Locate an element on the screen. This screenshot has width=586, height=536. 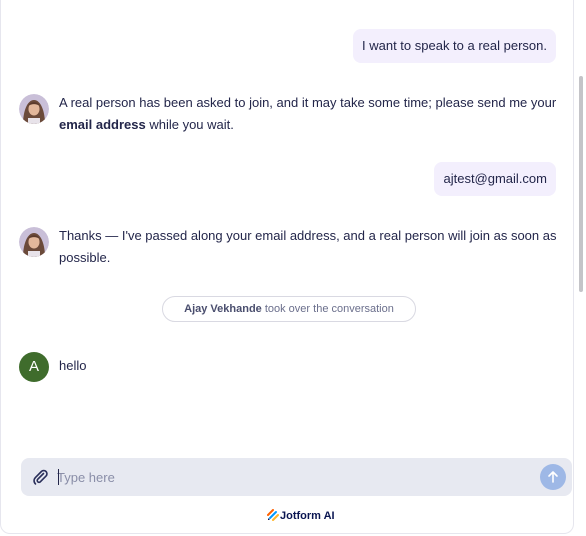
scrollbar is located at coordinates (581, 268).